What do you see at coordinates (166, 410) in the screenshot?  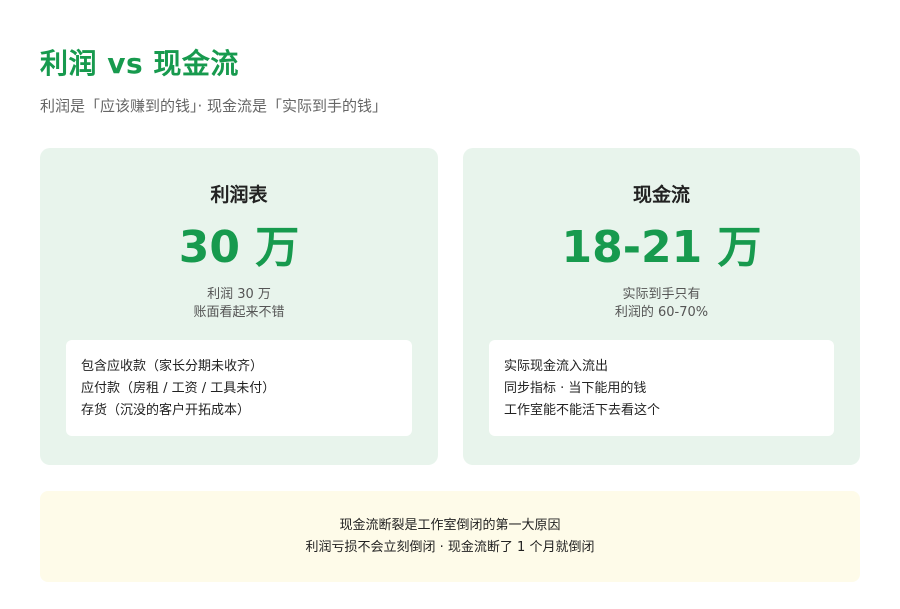 I see `list-item: 存货（沉没的客户开拓成本）` at bounding box center [166, 410].